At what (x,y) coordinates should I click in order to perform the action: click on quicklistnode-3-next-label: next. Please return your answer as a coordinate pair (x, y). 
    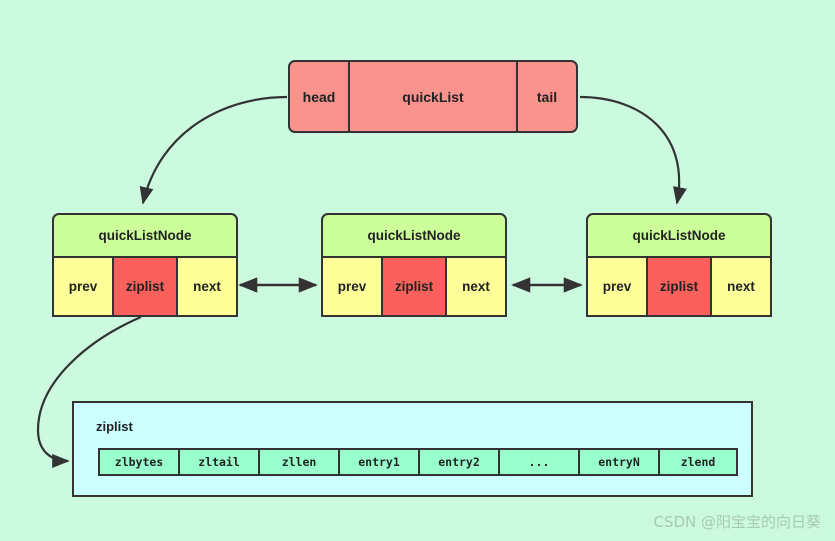
    Looking at the image, I should click on (741, 286).